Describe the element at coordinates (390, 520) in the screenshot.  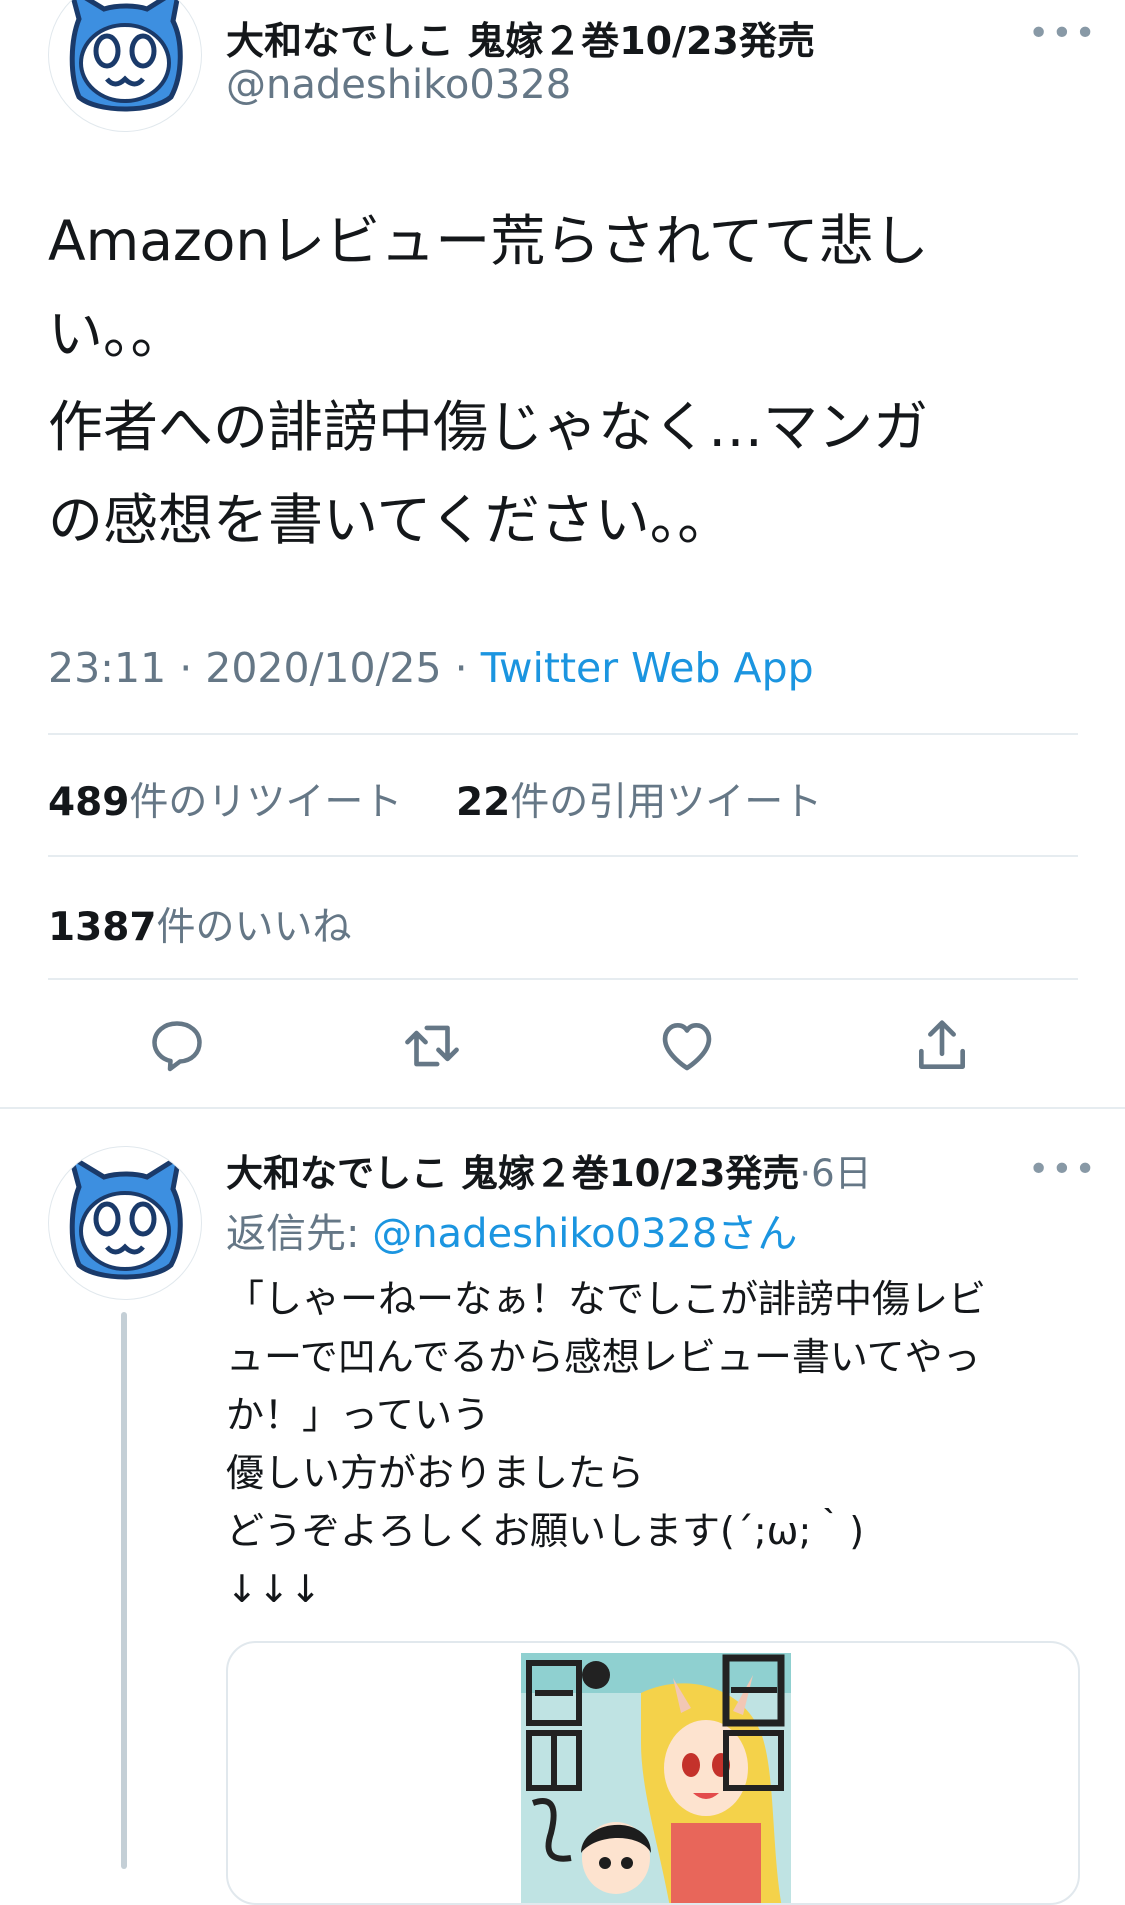
I see `tweet-text-line: の感想を書いてください。。` at that location.